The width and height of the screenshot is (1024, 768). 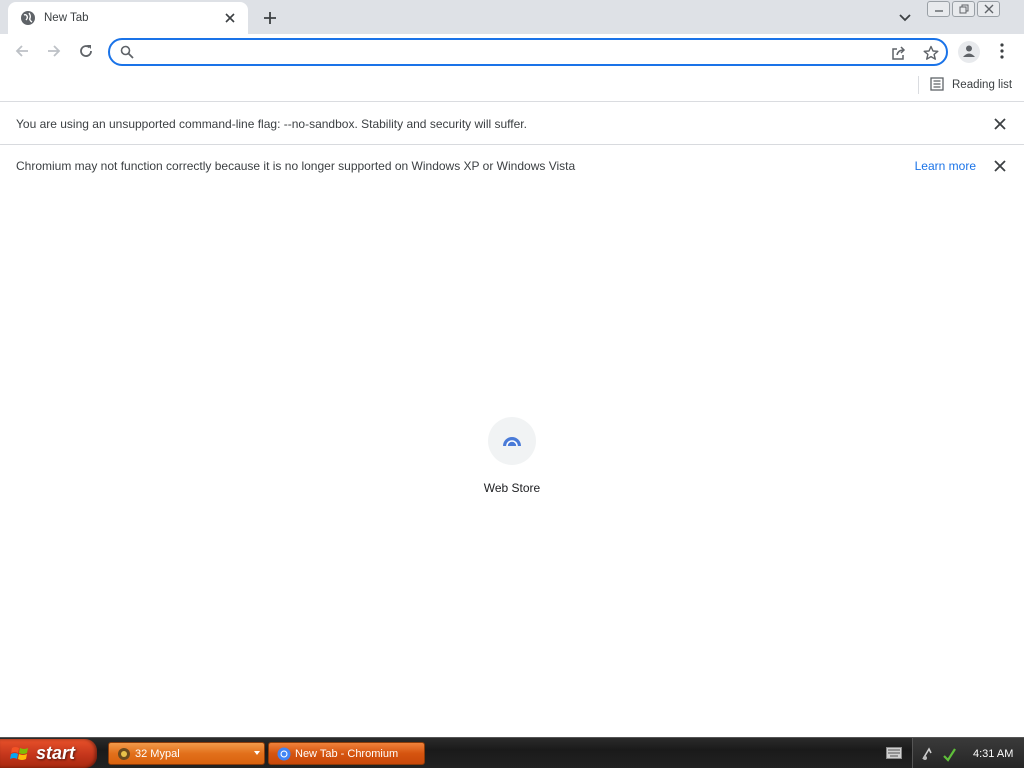 What do you see at coordinates (257, 753) in the screenshot?
I see `group-dropdown-arrow-icon` at bounding box center [257, 753].